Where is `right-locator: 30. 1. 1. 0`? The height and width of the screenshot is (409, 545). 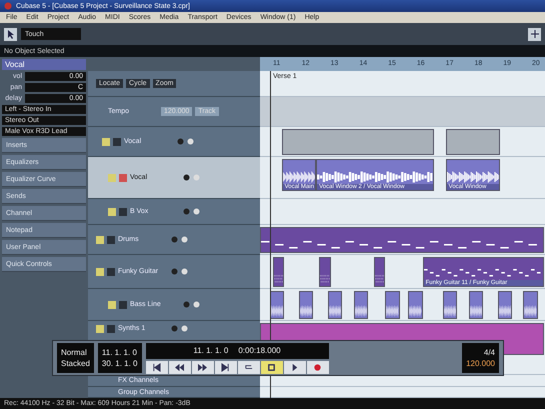 right-locator: 30. 1. 1. 0 is located at coordinates (120, 363).